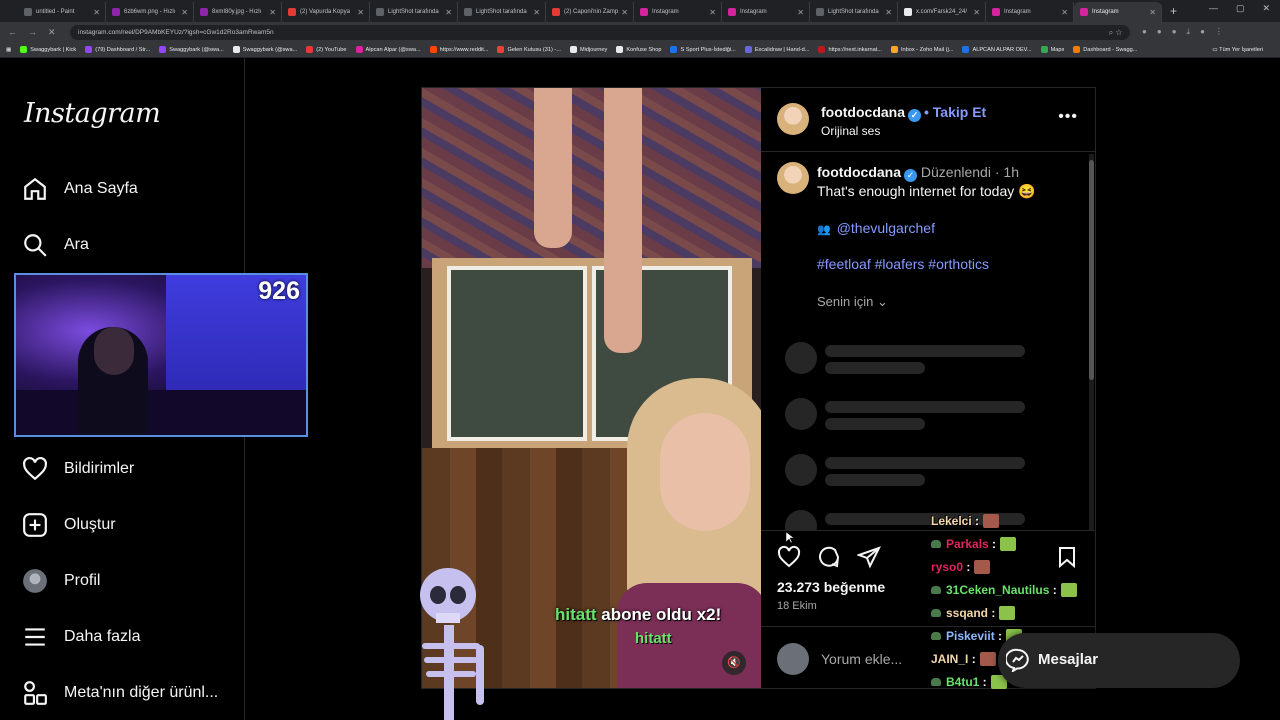 The width and height of the screenshot is (1280, 720). What do you see at coordinates (590, 12) in the screenshot?
I see `browser-tab: (2) Caponi'nin Zamp ✕` at bounding box center [590, 12].